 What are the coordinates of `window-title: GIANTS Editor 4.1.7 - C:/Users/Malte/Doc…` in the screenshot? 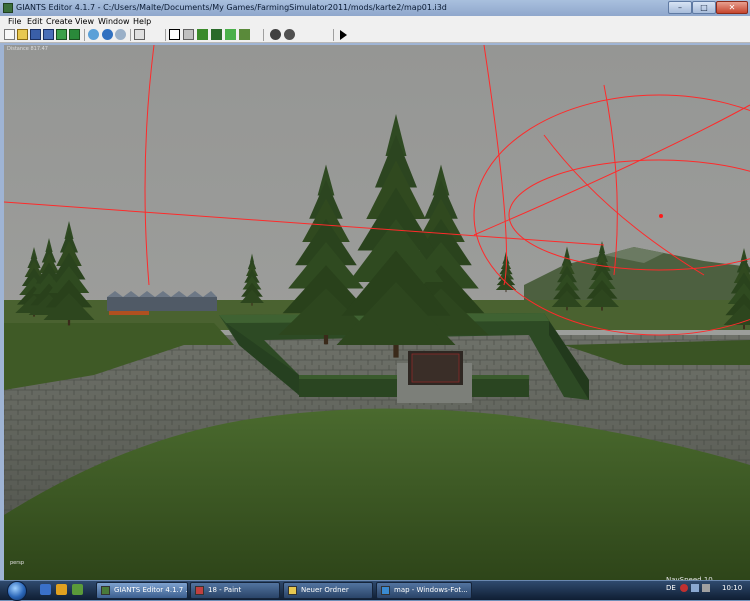 It's located at (231, 7).